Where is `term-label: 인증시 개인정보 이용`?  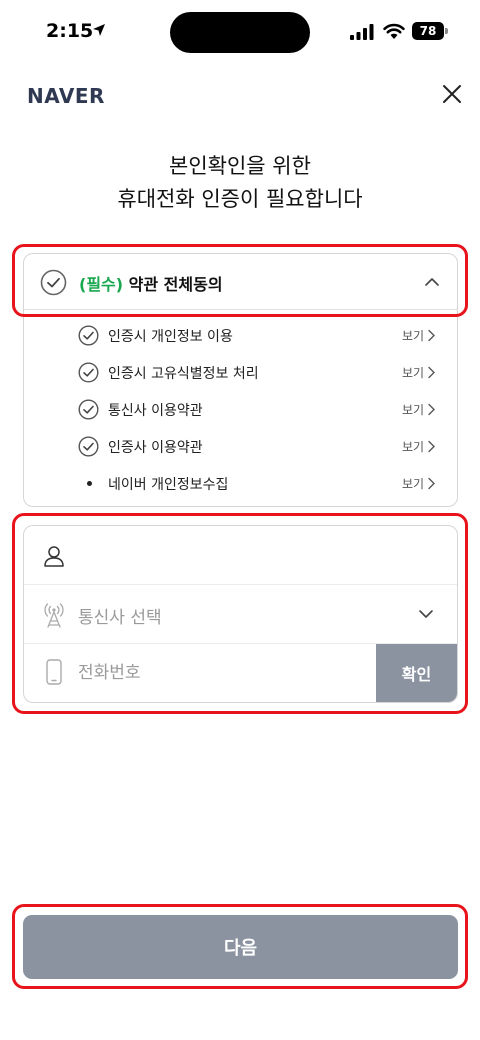 term-label: 인증시 개인정보 이용 is located at coordinates (170, 337).